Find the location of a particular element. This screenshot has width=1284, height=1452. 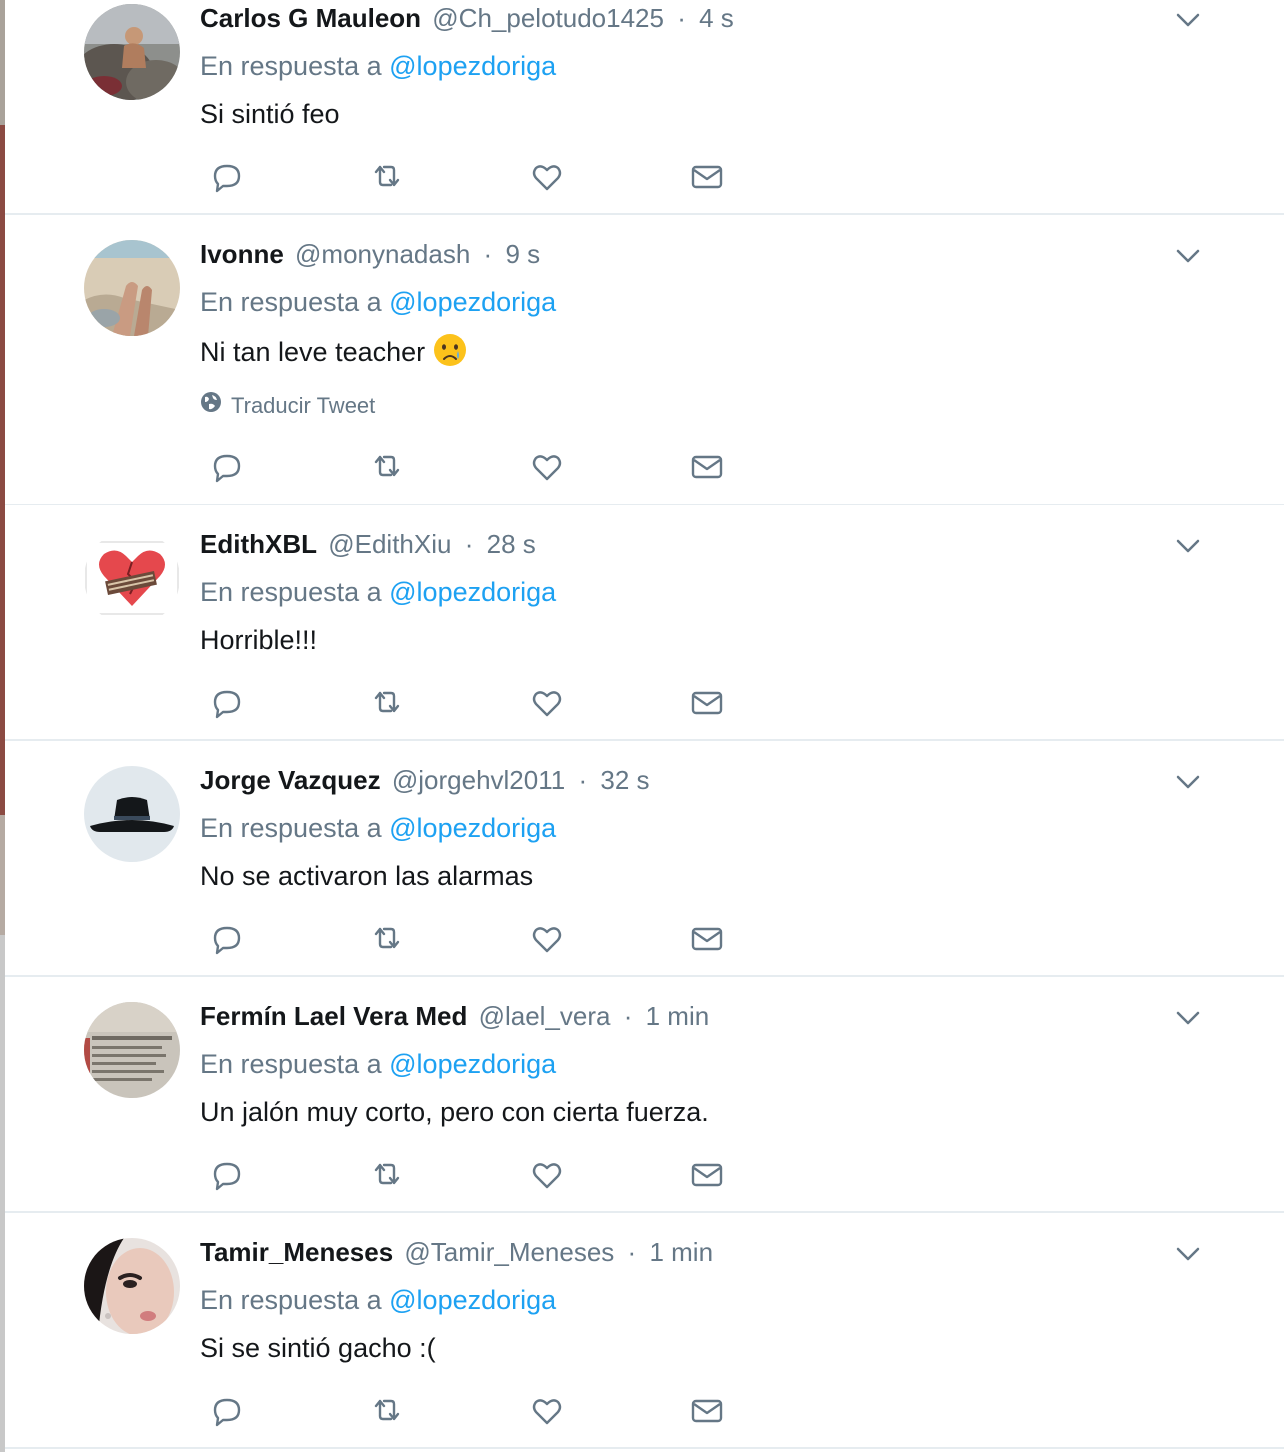

tweet-text: Ni tan leve teacher is located at coordinates (313, 352).